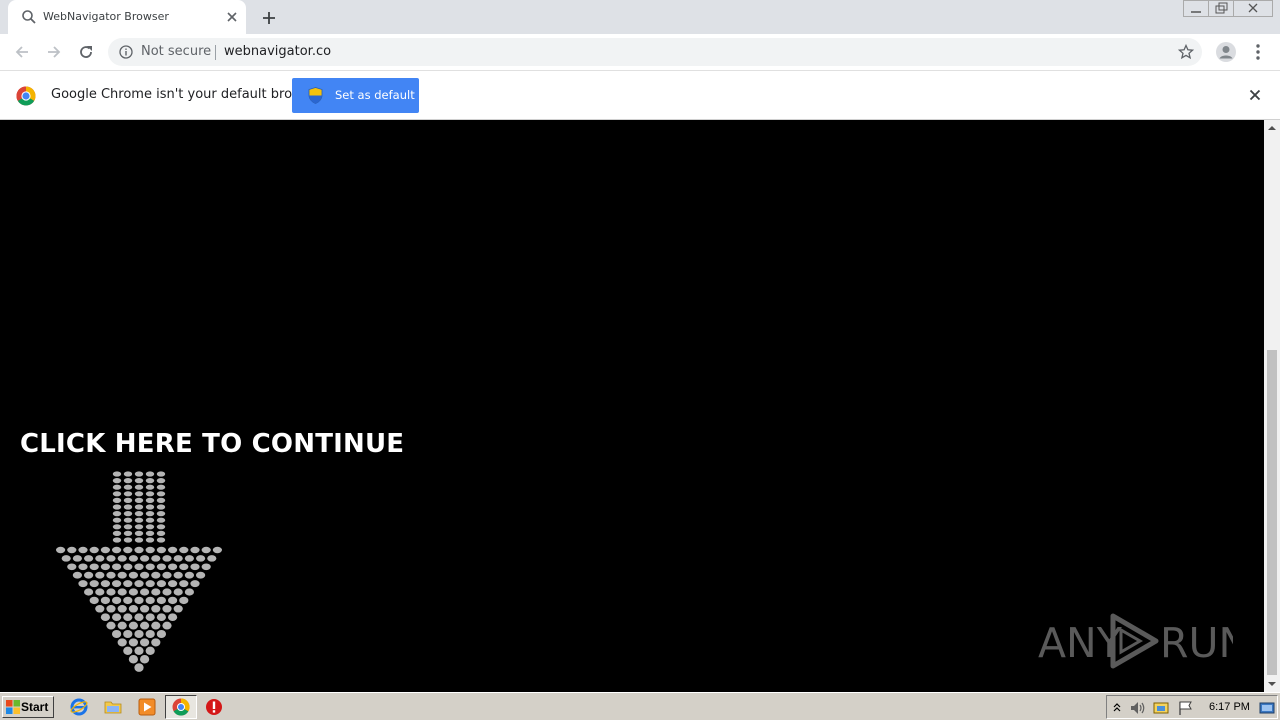  Describe the element at coordinates (54, 52) in the screenshot. I see `forward-icon` at that location.